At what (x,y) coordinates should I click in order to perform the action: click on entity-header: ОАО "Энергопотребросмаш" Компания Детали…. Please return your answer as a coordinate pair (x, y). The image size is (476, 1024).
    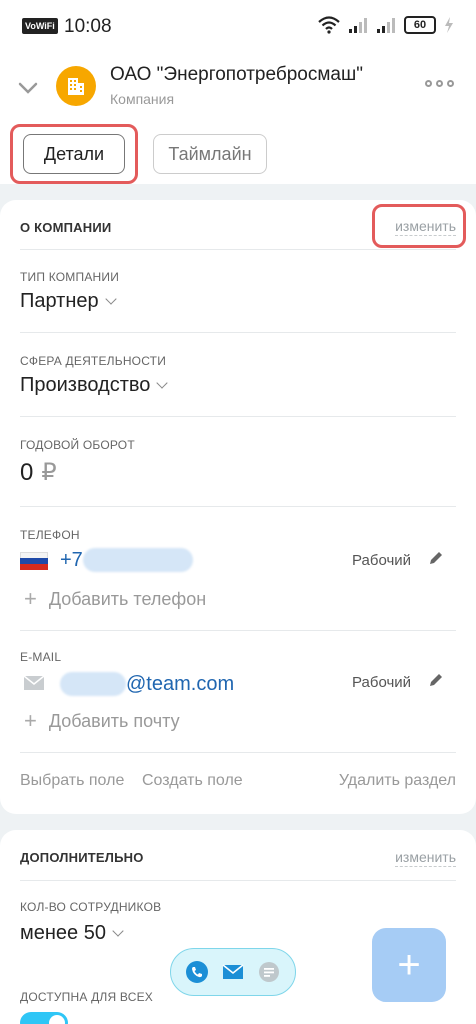
    Looking at the image, I should click on (238, 120).